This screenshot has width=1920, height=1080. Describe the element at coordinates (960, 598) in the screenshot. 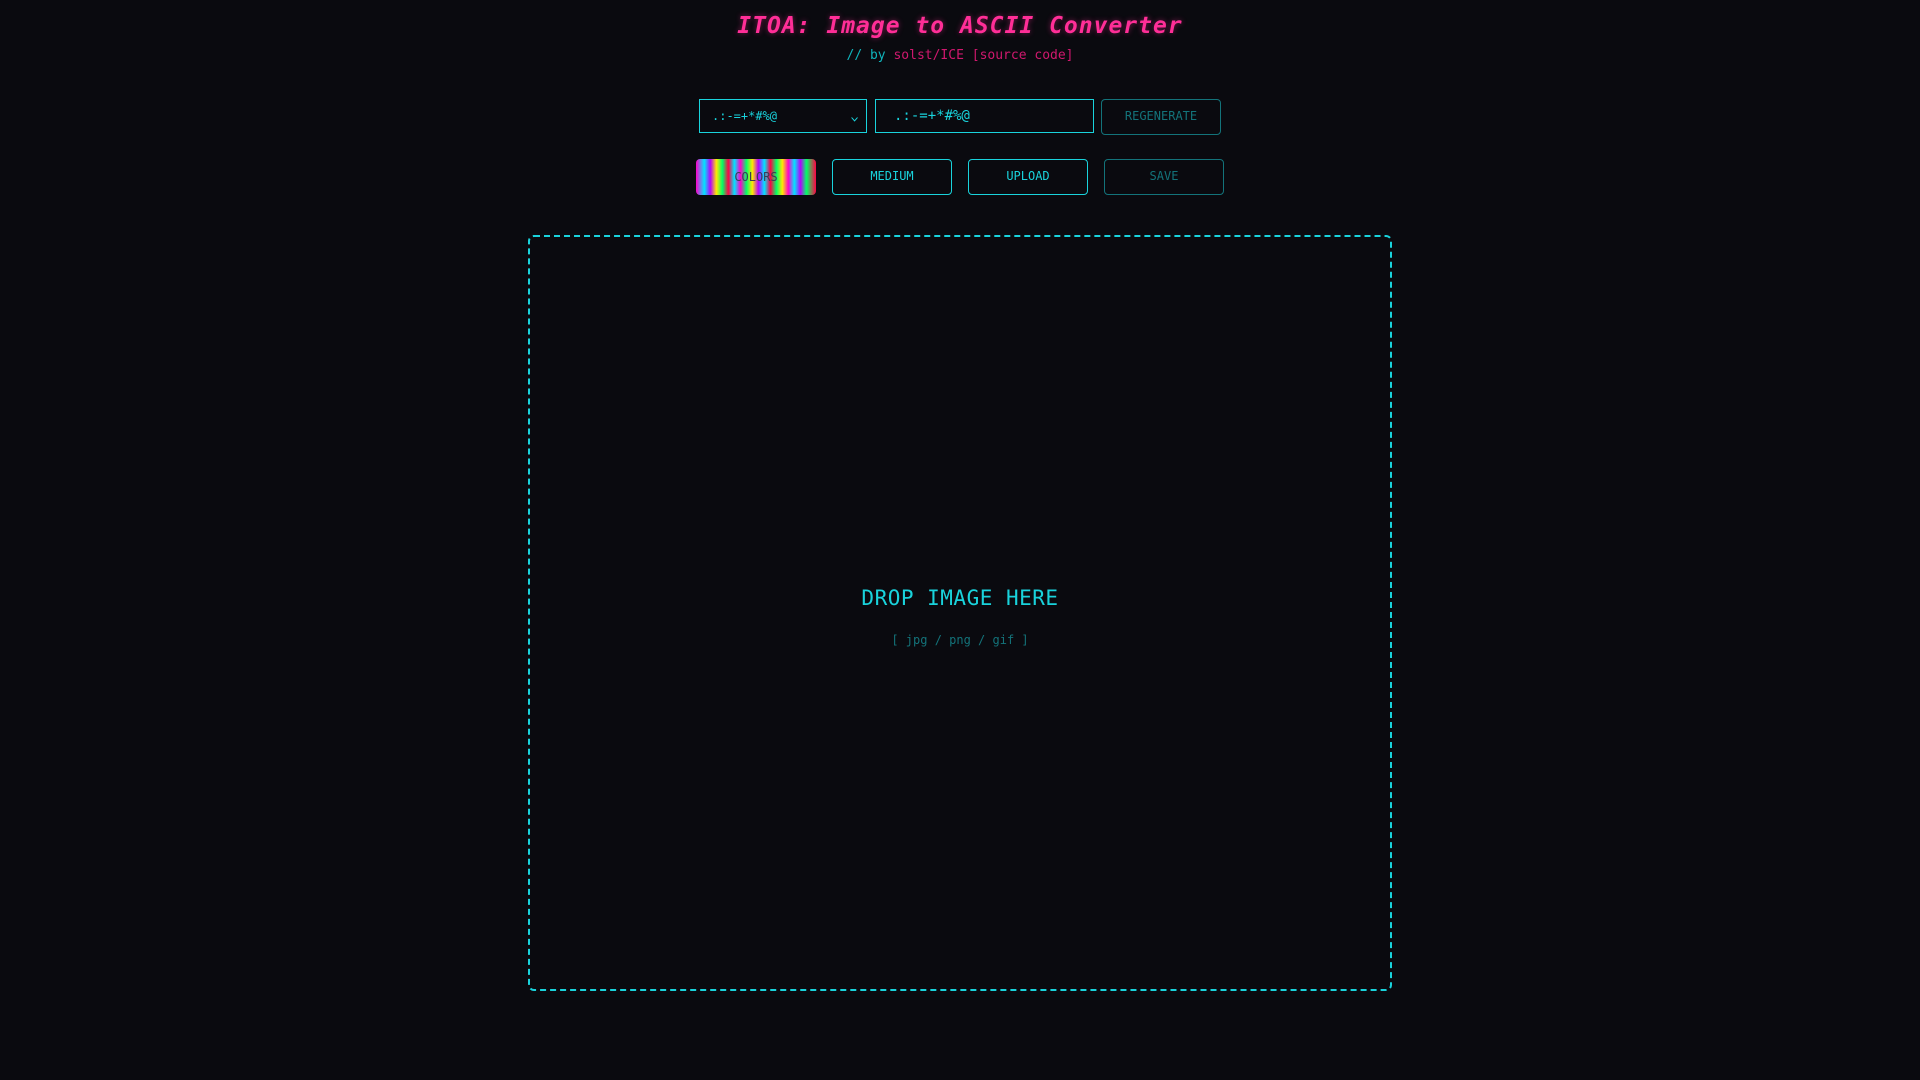

I see `dropzone-title: DROP IMAGE HERE` at that location.